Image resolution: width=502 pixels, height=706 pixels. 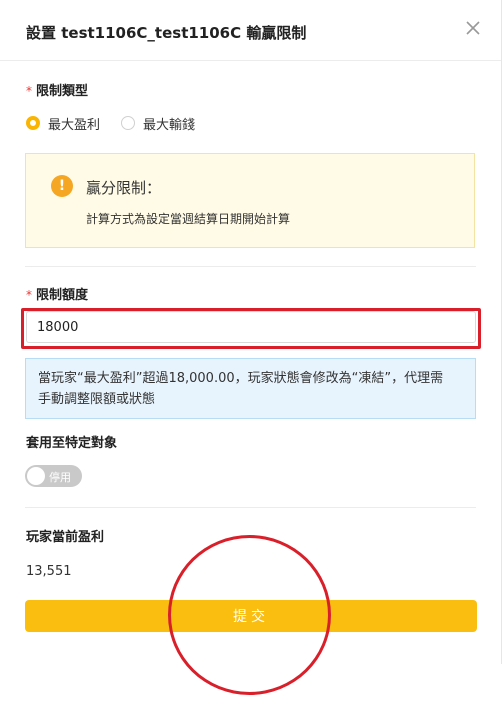 What do you see at coordinates (124, 188) in the screenshot?
I see `notice-title: 贏分限制：` at bounding box center [124, 188].